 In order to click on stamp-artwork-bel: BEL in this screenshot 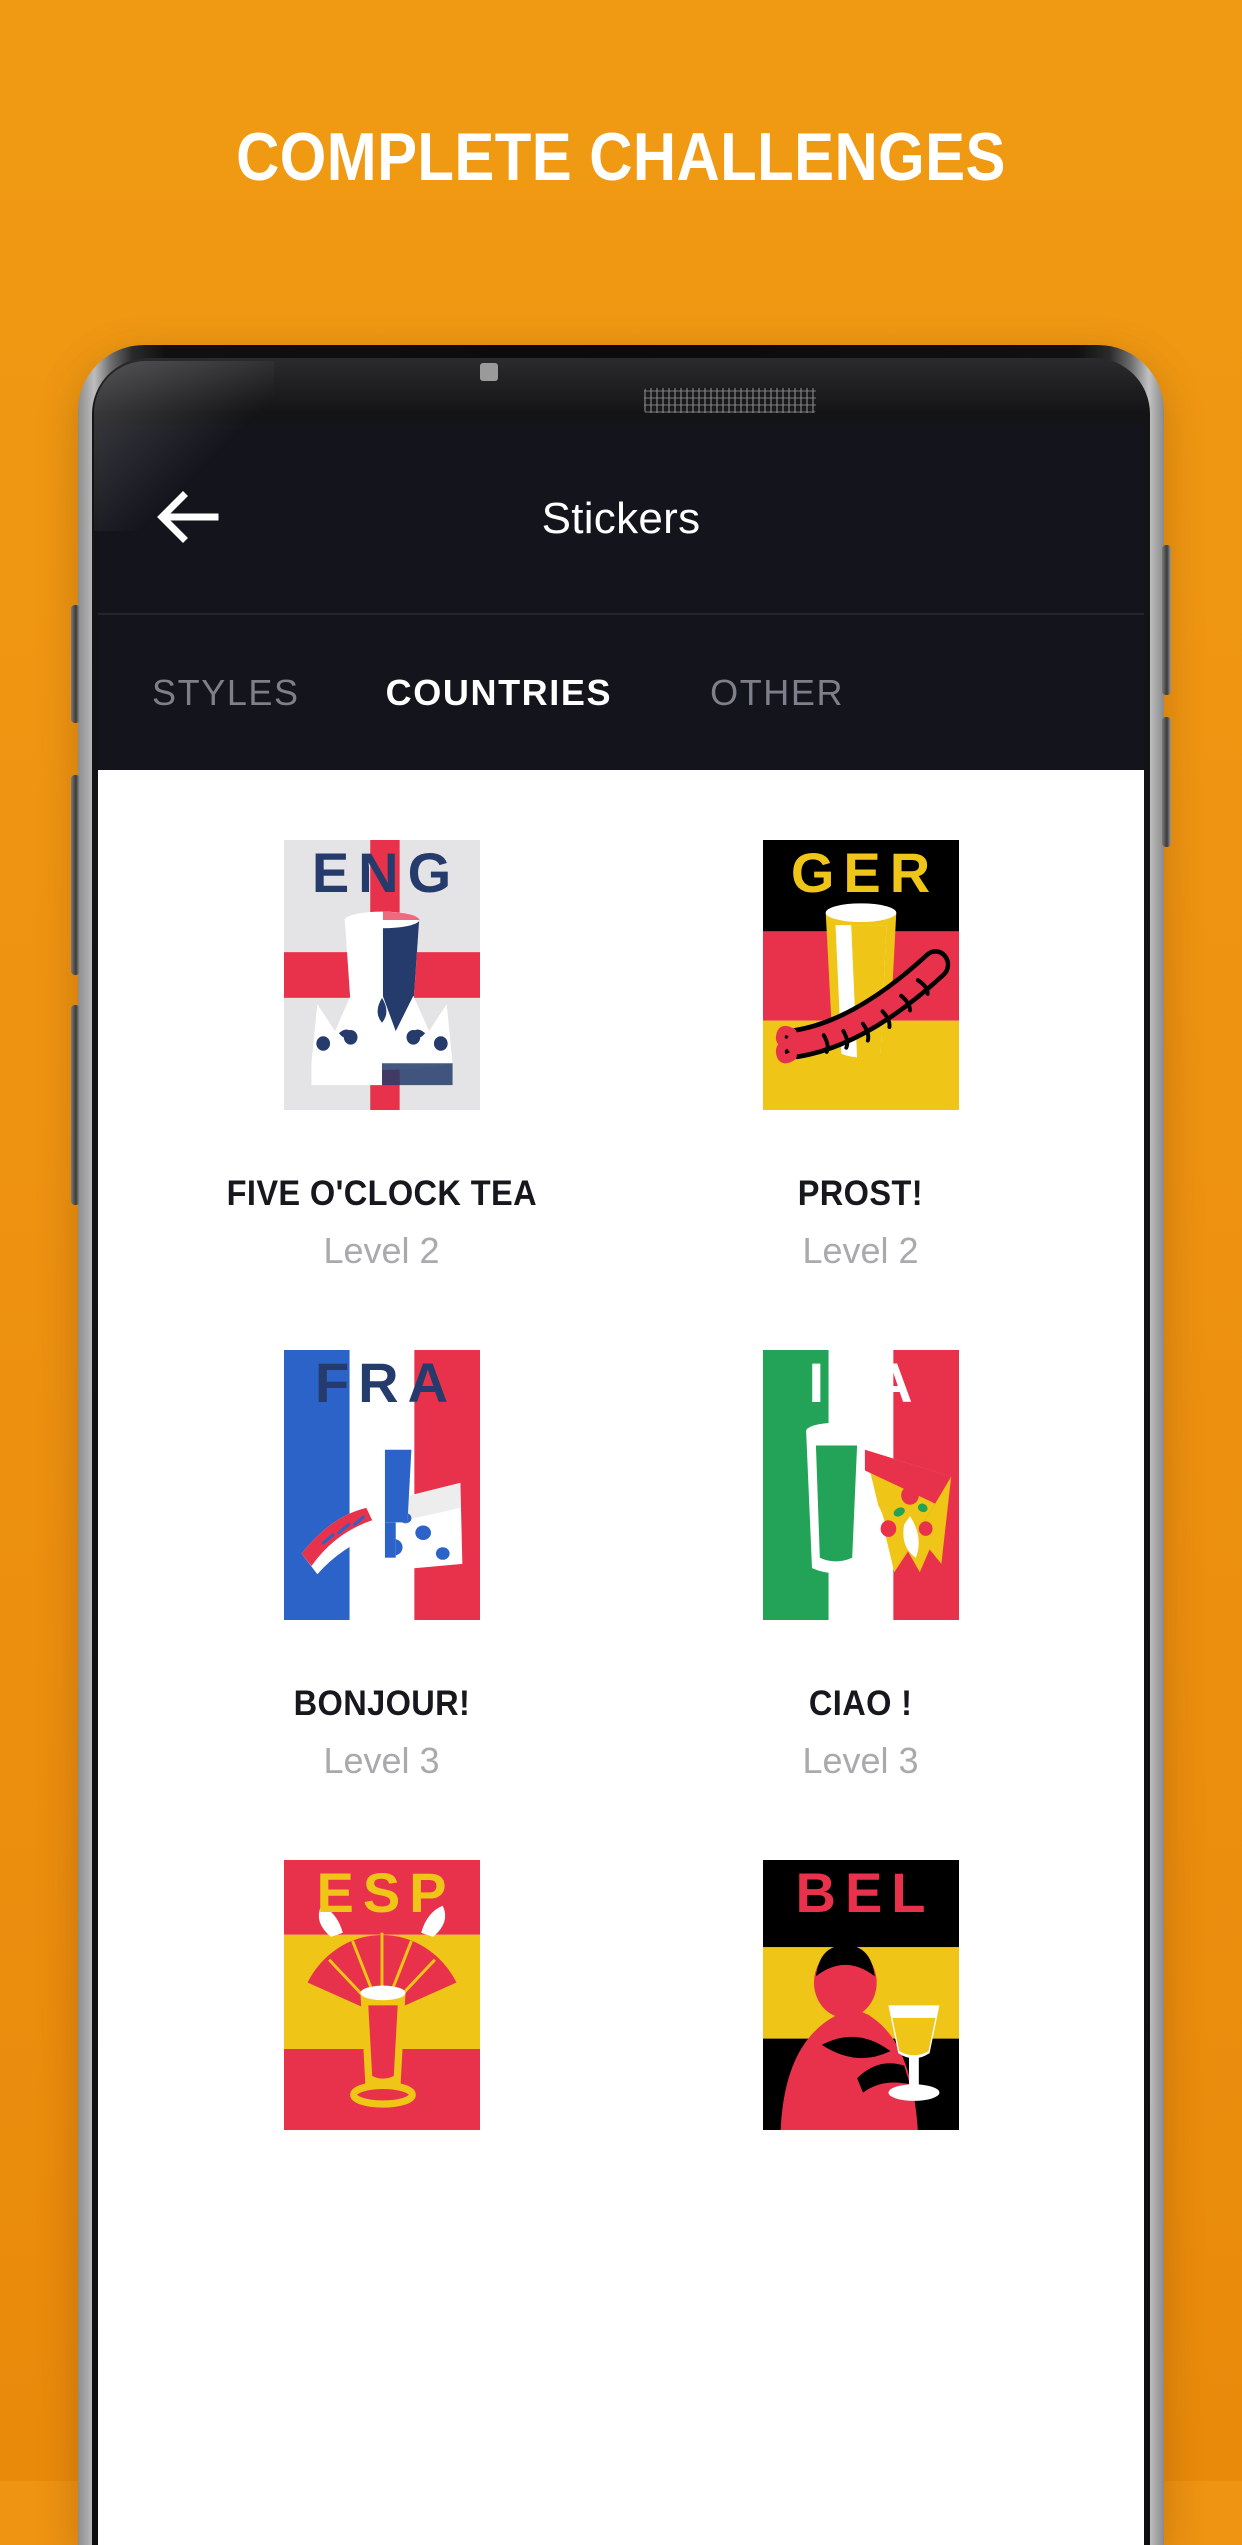, I will do `click(860, 1995)`.